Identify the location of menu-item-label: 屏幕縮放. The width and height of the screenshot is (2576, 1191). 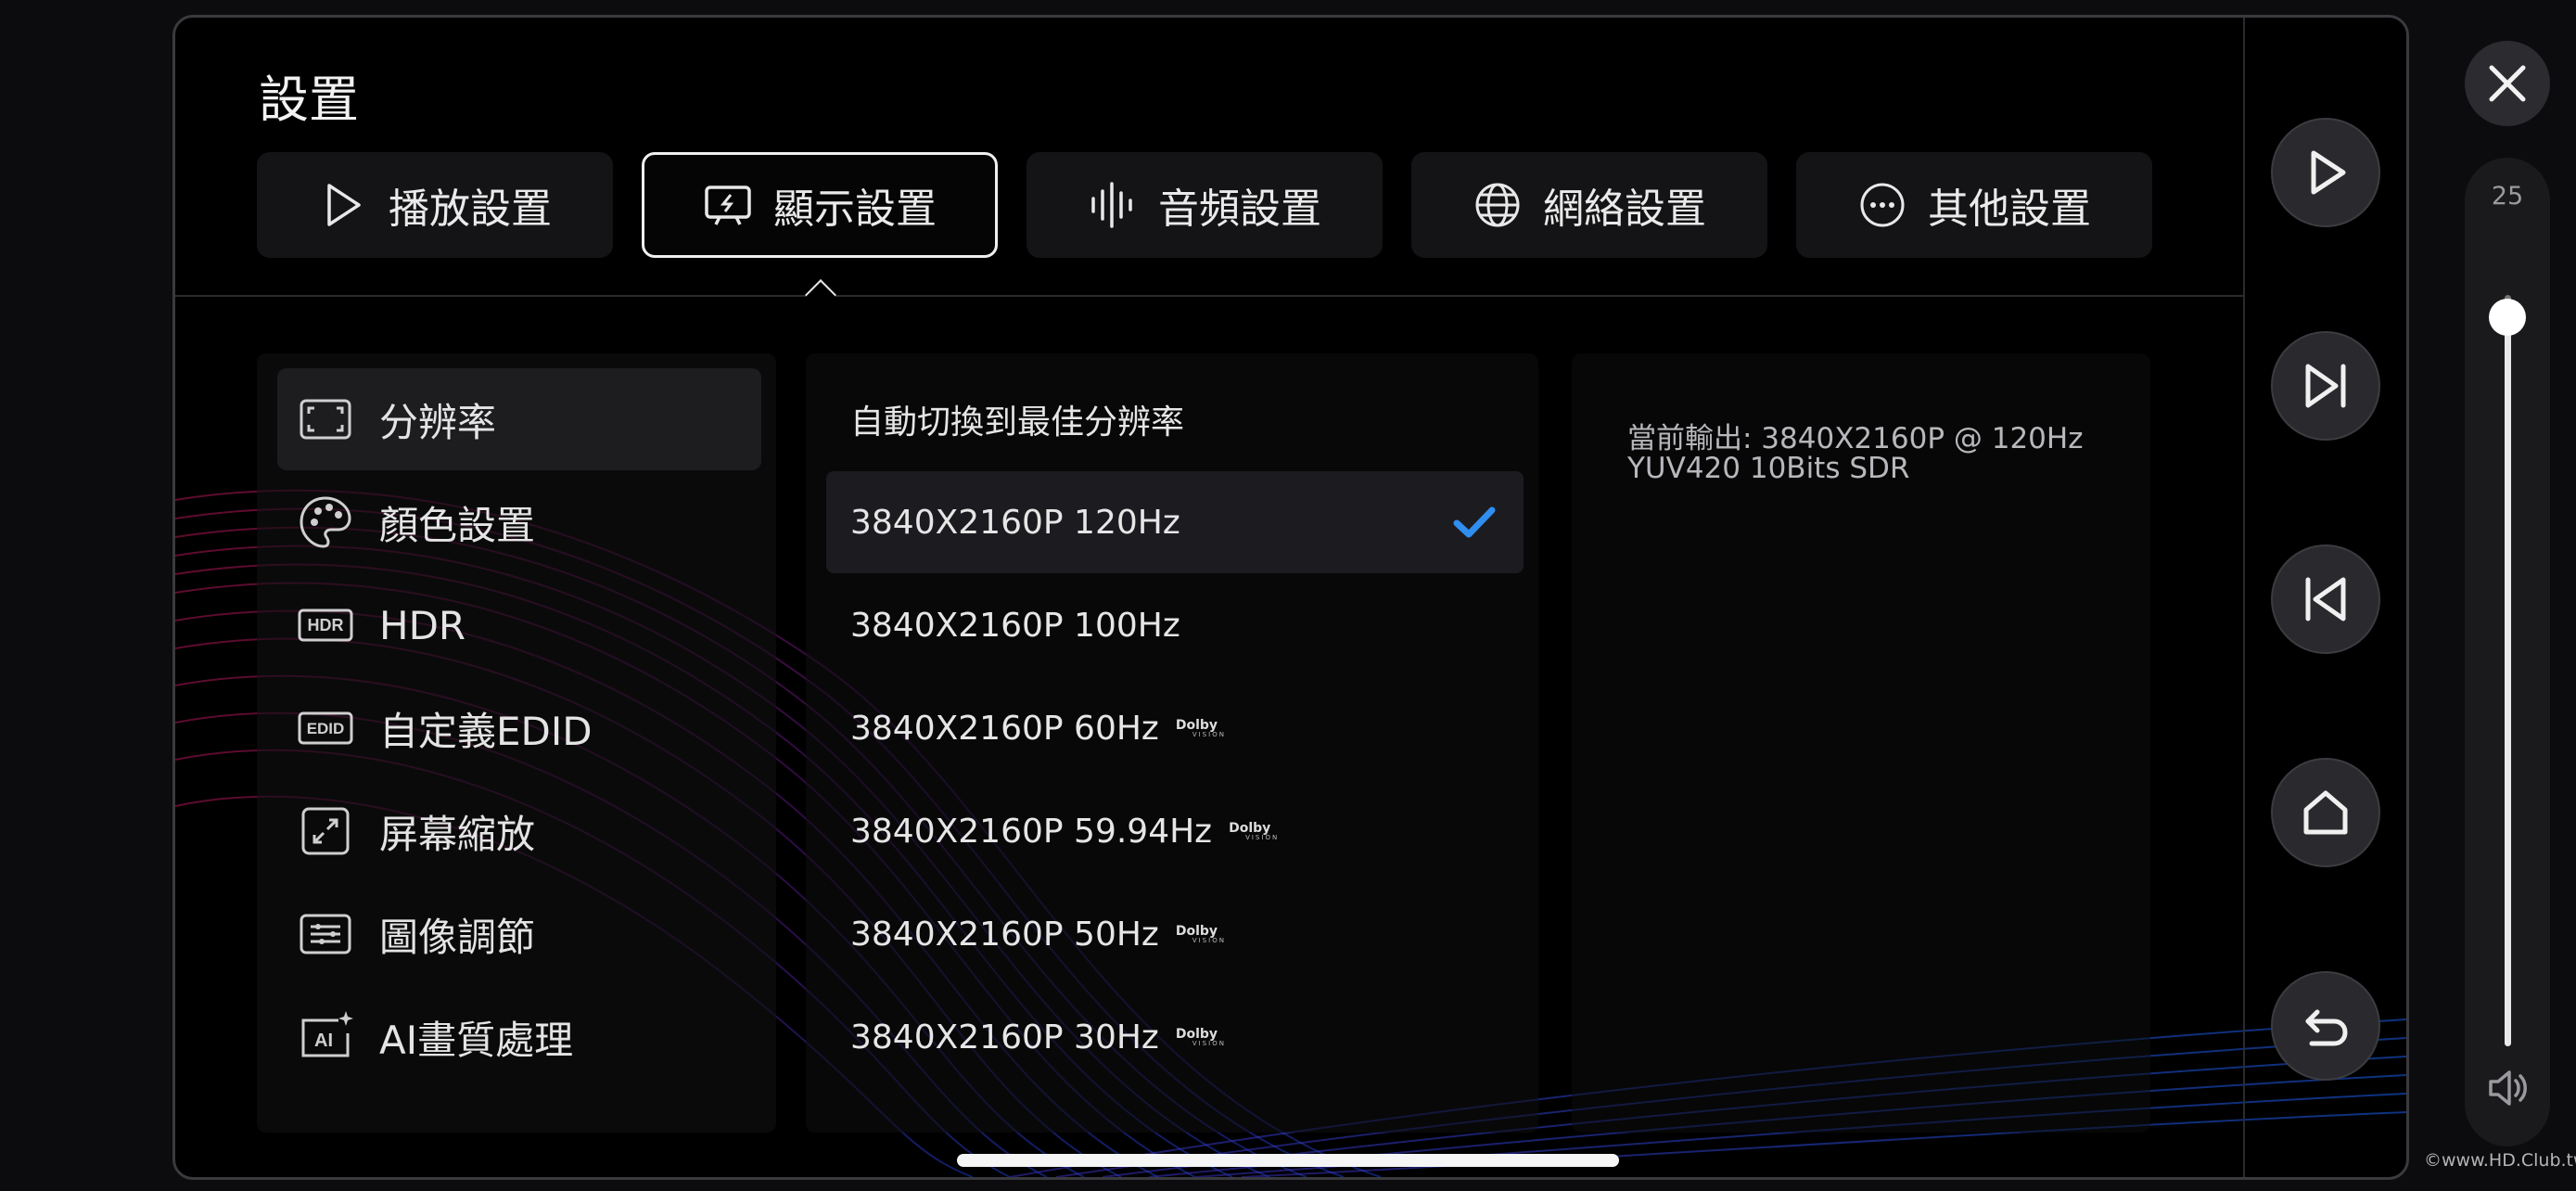
(457, 834).